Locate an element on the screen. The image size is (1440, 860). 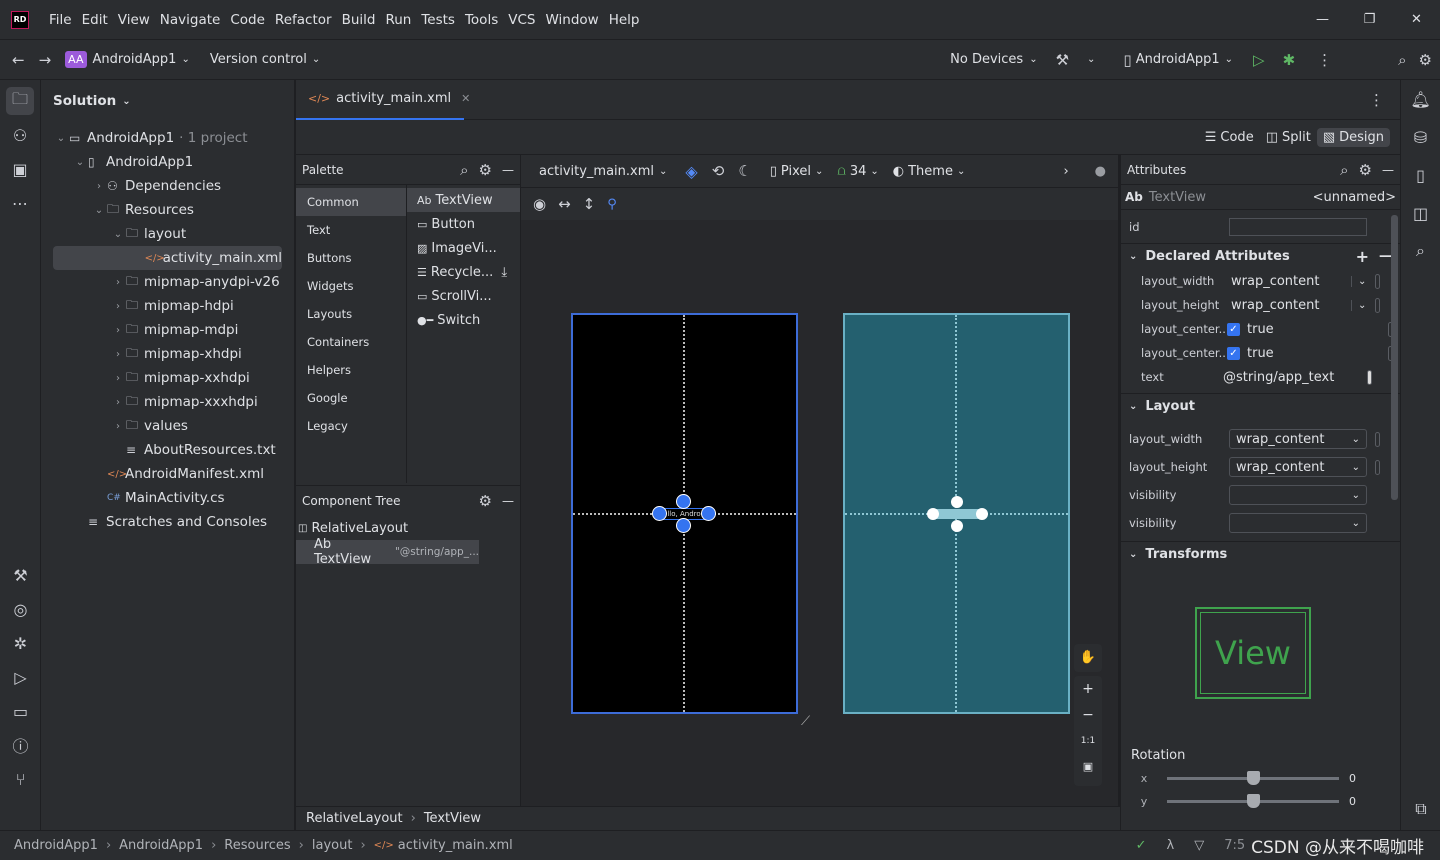
menu-run: Run is located at coordinates (398, 20).